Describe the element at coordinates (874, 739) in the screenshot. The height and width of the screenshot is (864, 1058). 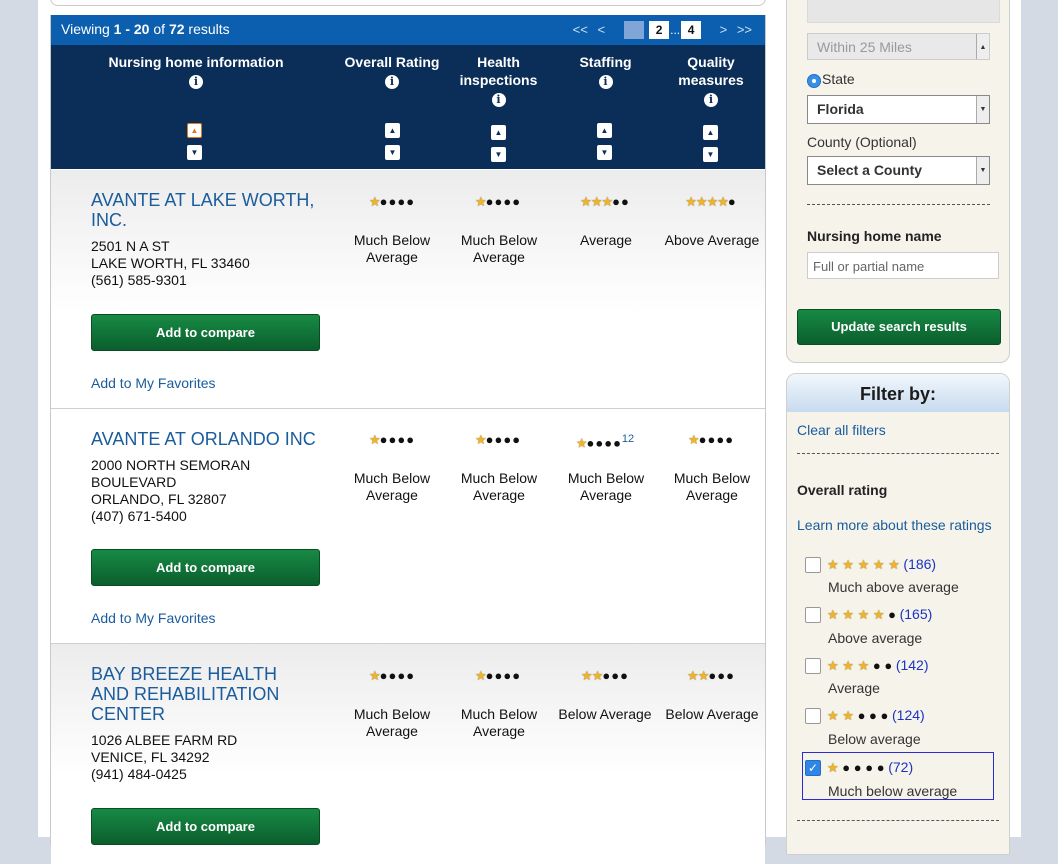
I see `filter-label: Below average` at that location.